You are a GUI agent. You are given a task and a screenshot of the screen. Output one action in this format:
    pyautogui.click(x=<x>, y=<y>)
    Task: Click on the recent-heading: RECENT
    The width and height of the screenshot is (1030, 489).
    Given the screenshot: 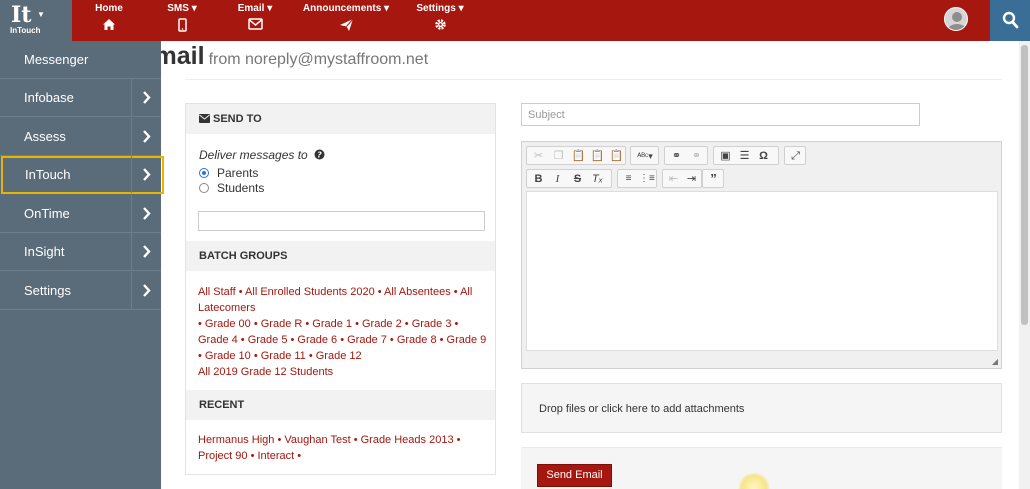 What is the action you would take?
    pyautogui.click(x=222, y=405)
    